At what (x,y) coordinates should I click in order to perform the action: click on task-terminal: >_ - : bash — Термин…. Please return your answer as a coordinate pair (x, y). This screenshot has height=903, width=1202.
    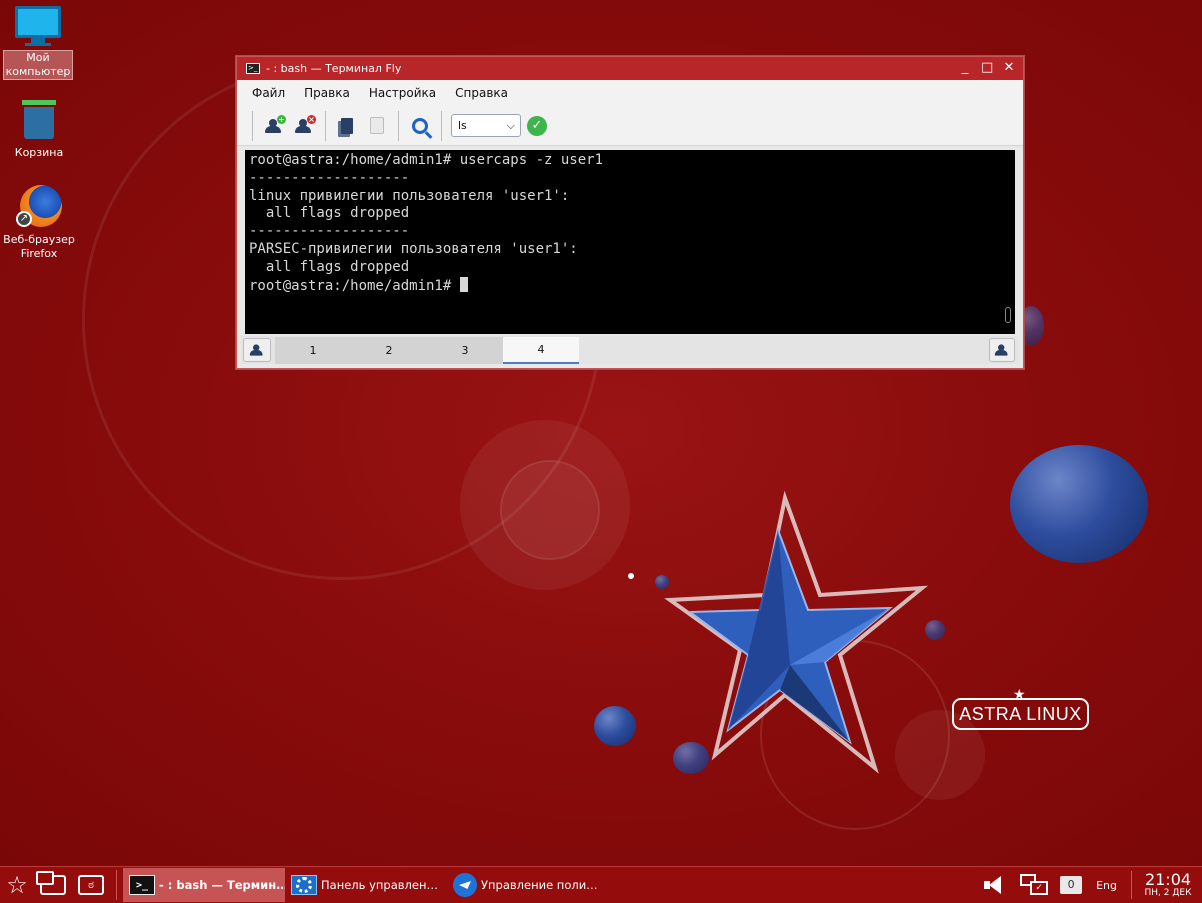
    Looking at the image, I should click on (204, 885).